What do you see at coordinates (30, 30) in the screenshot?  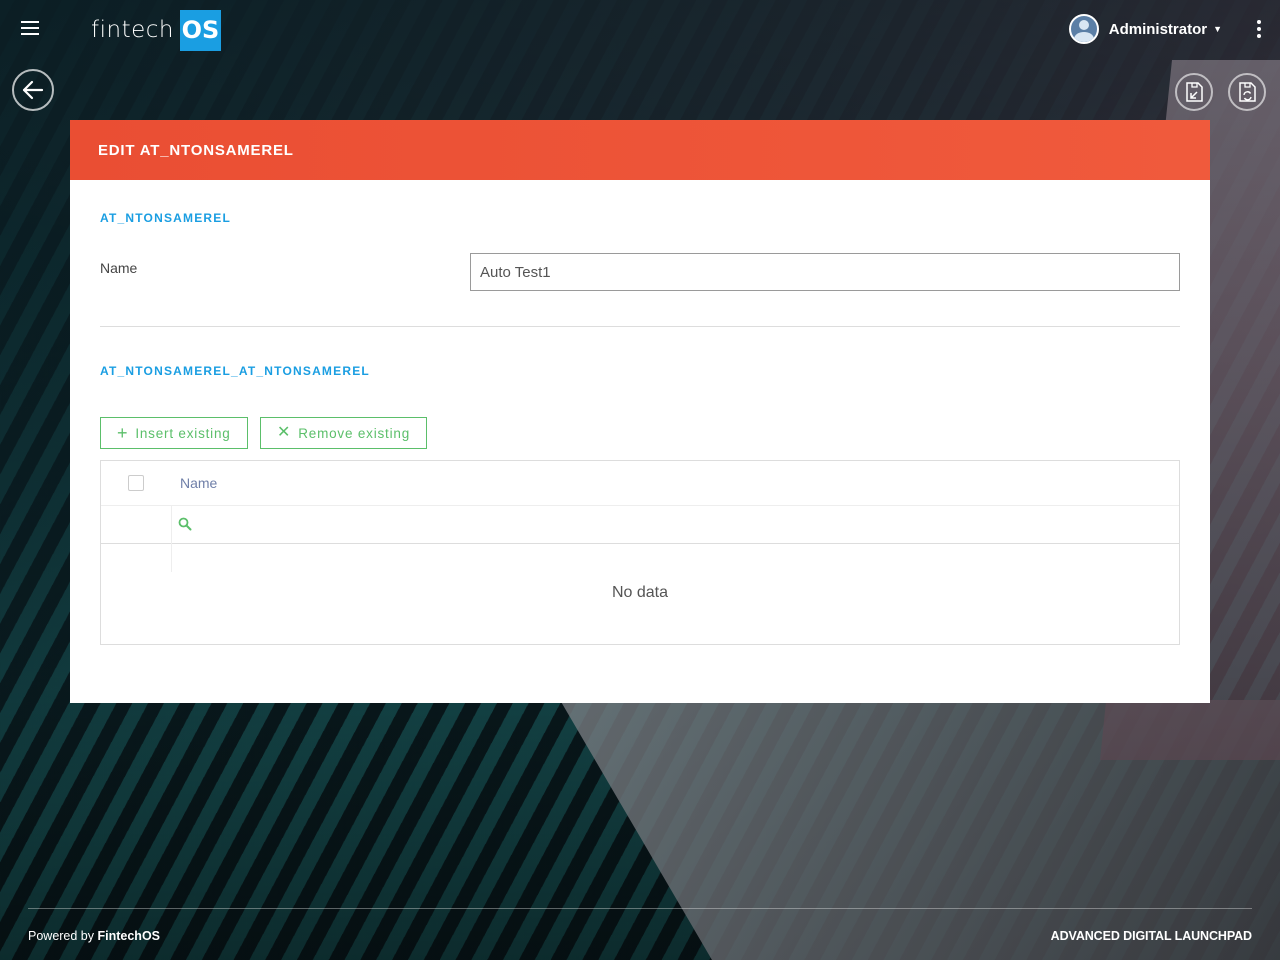 I see `hamburger-menu-icon` at bounding box center [30, 30].